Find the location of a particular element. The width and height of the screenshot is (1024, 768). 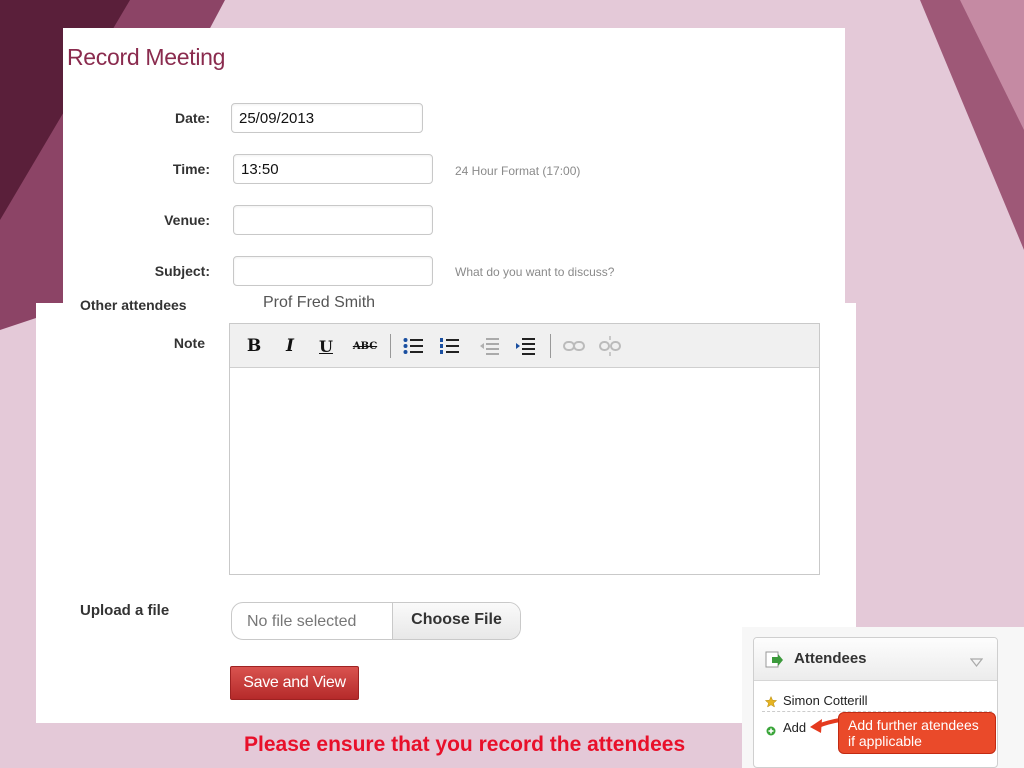

date-label: Date: is located at coordinates (192, 118).